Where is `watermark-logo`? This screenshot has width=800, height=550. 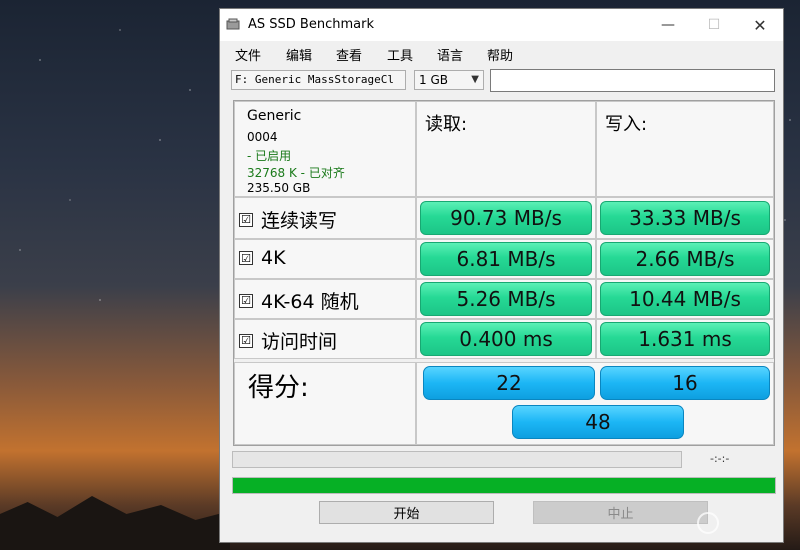
watermark-logo is located at coordinates (710, 523).